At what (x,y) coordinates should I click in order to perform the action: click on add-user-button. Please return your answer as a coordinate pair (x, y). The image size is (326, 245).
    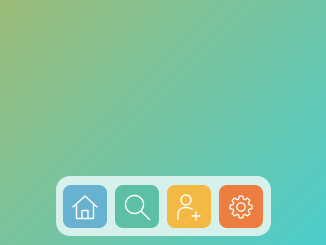
    Looking at the image, I should click on (189, 206).